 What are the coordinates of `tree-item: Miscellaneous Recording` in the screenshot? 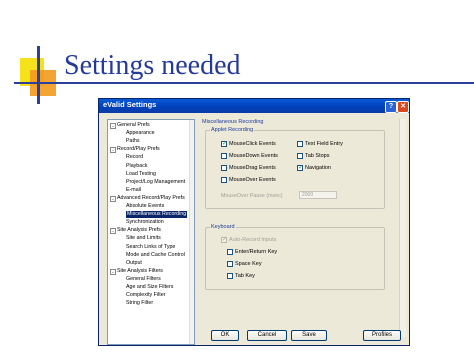 It's located at (157, 215).